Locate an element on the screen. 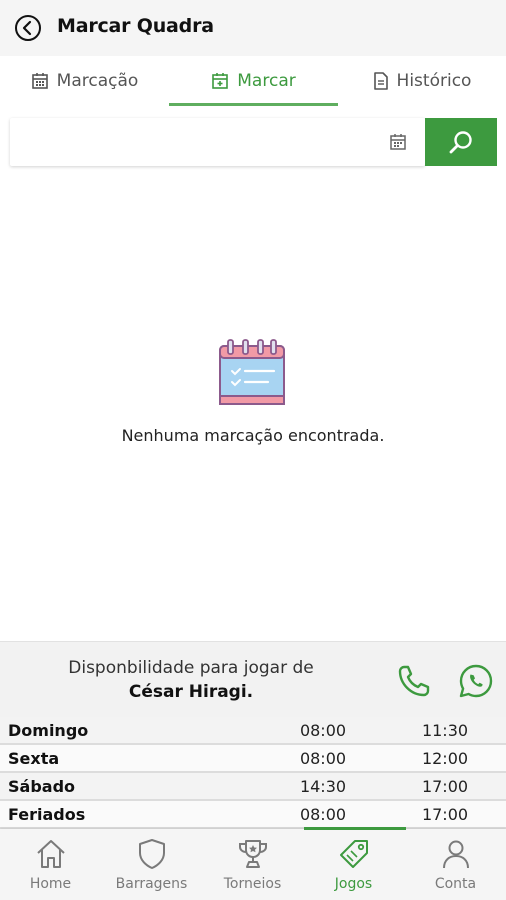 This screenshot has width=506, height=900. whatsapp-icon is located at coordinates (476, 681).